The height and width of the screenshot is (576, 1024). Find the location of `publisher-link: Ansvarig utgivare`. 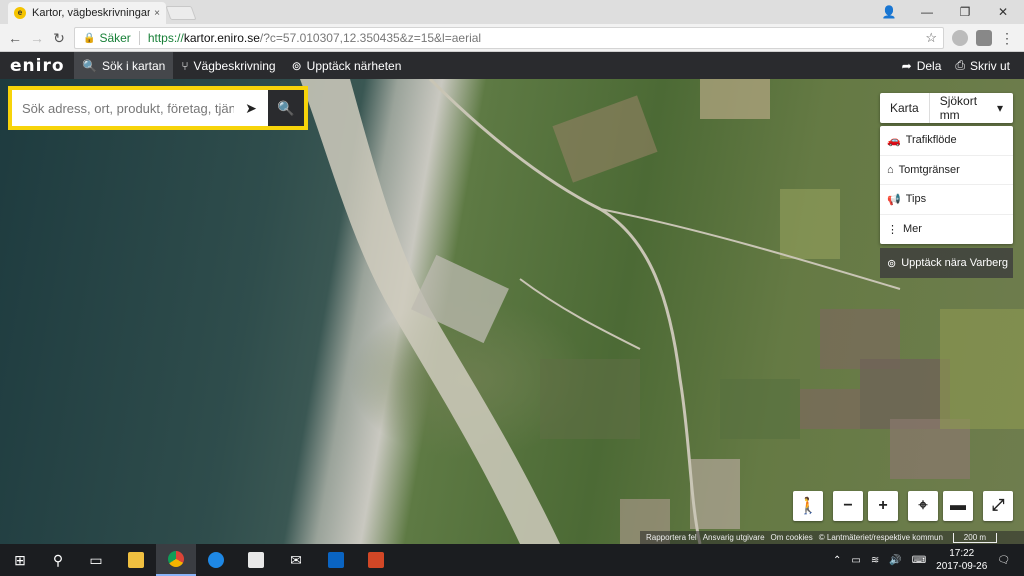

publisher-link: Ansvarig utgivare is located at coordinates (734, 537).